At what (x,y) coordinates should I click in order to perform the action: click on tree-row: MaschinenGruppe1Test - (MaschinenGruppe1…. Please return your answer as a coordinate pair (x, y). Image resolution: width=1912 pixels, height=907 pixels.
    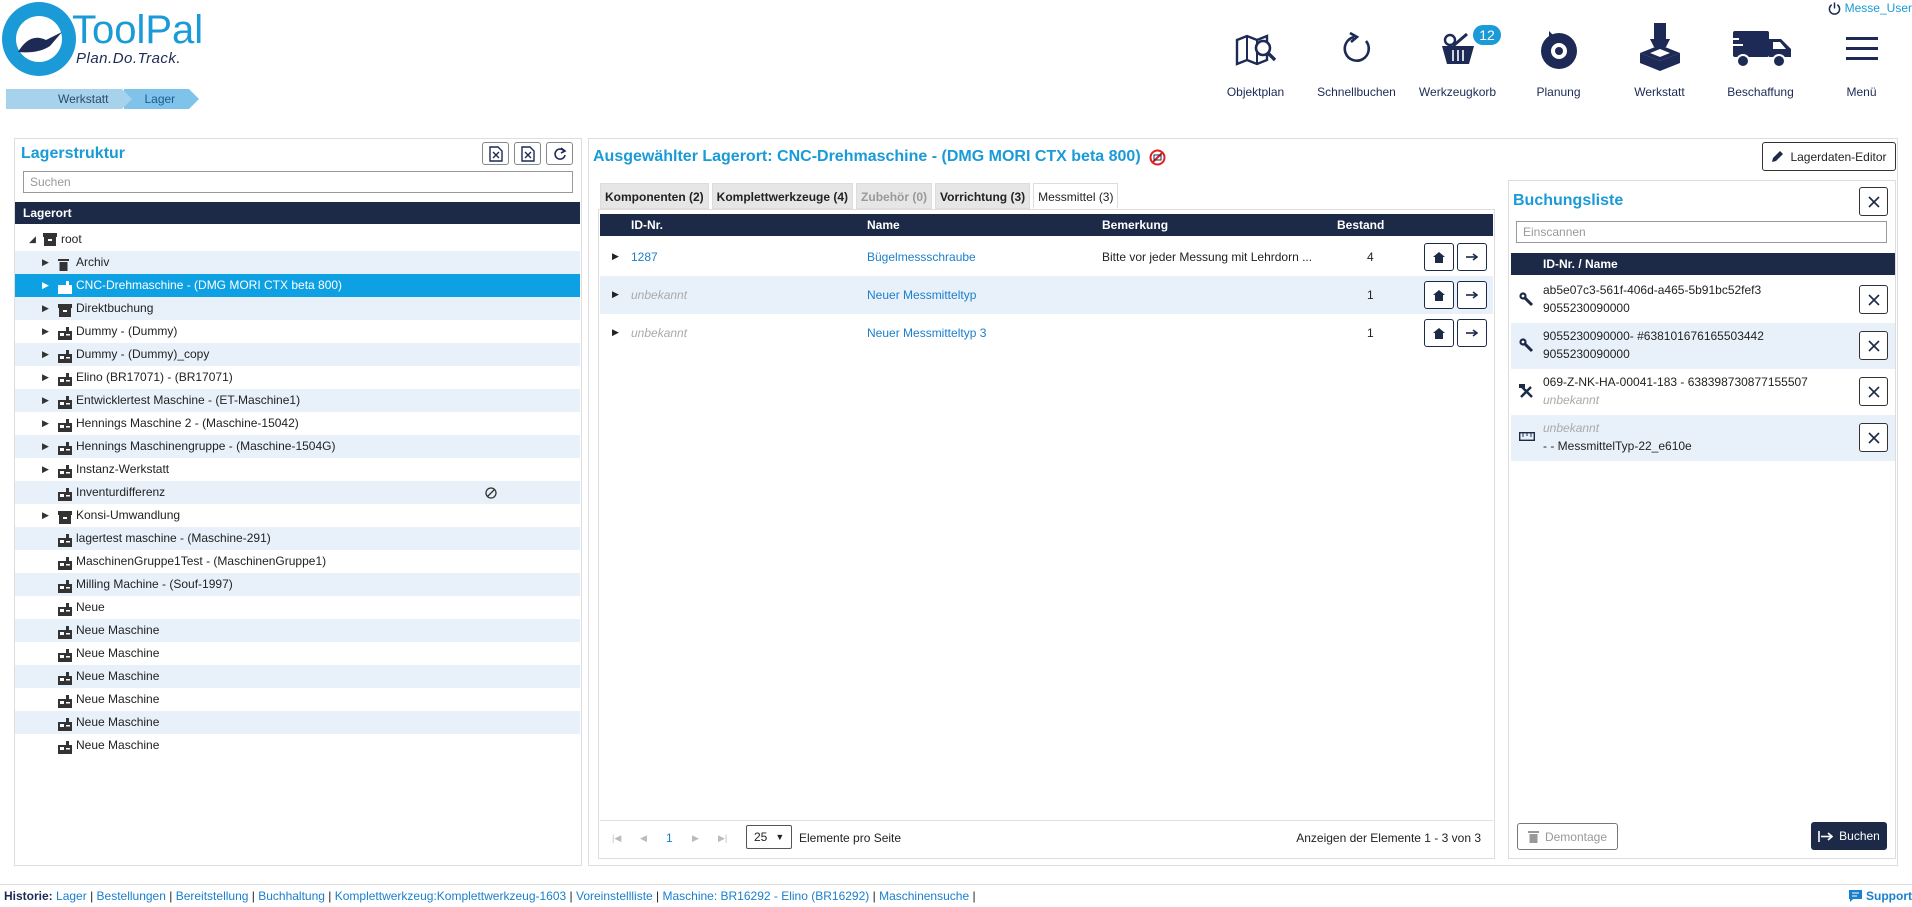
    Looking at the image, I should click on (297, 561).